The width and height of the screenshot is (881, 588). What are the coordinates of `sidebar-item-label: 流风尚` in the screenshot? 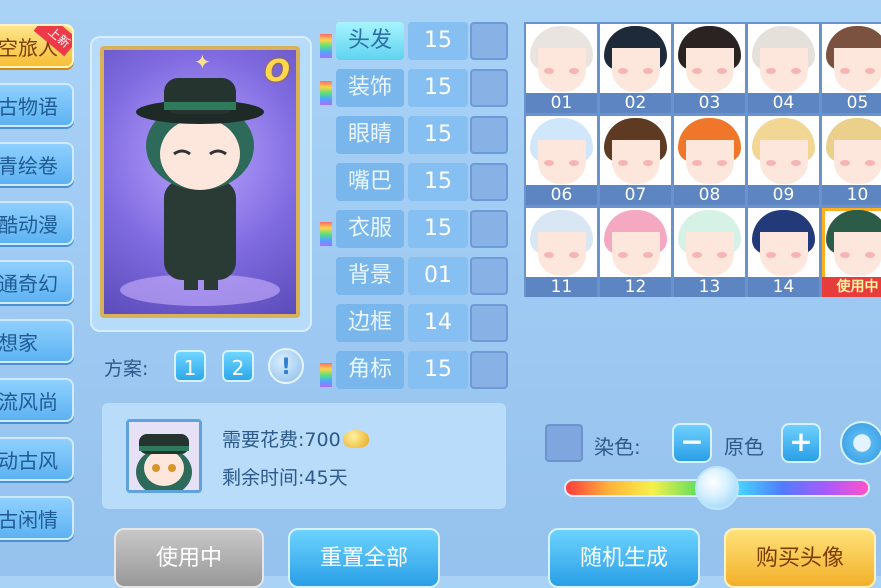 It's located at (29, 402).